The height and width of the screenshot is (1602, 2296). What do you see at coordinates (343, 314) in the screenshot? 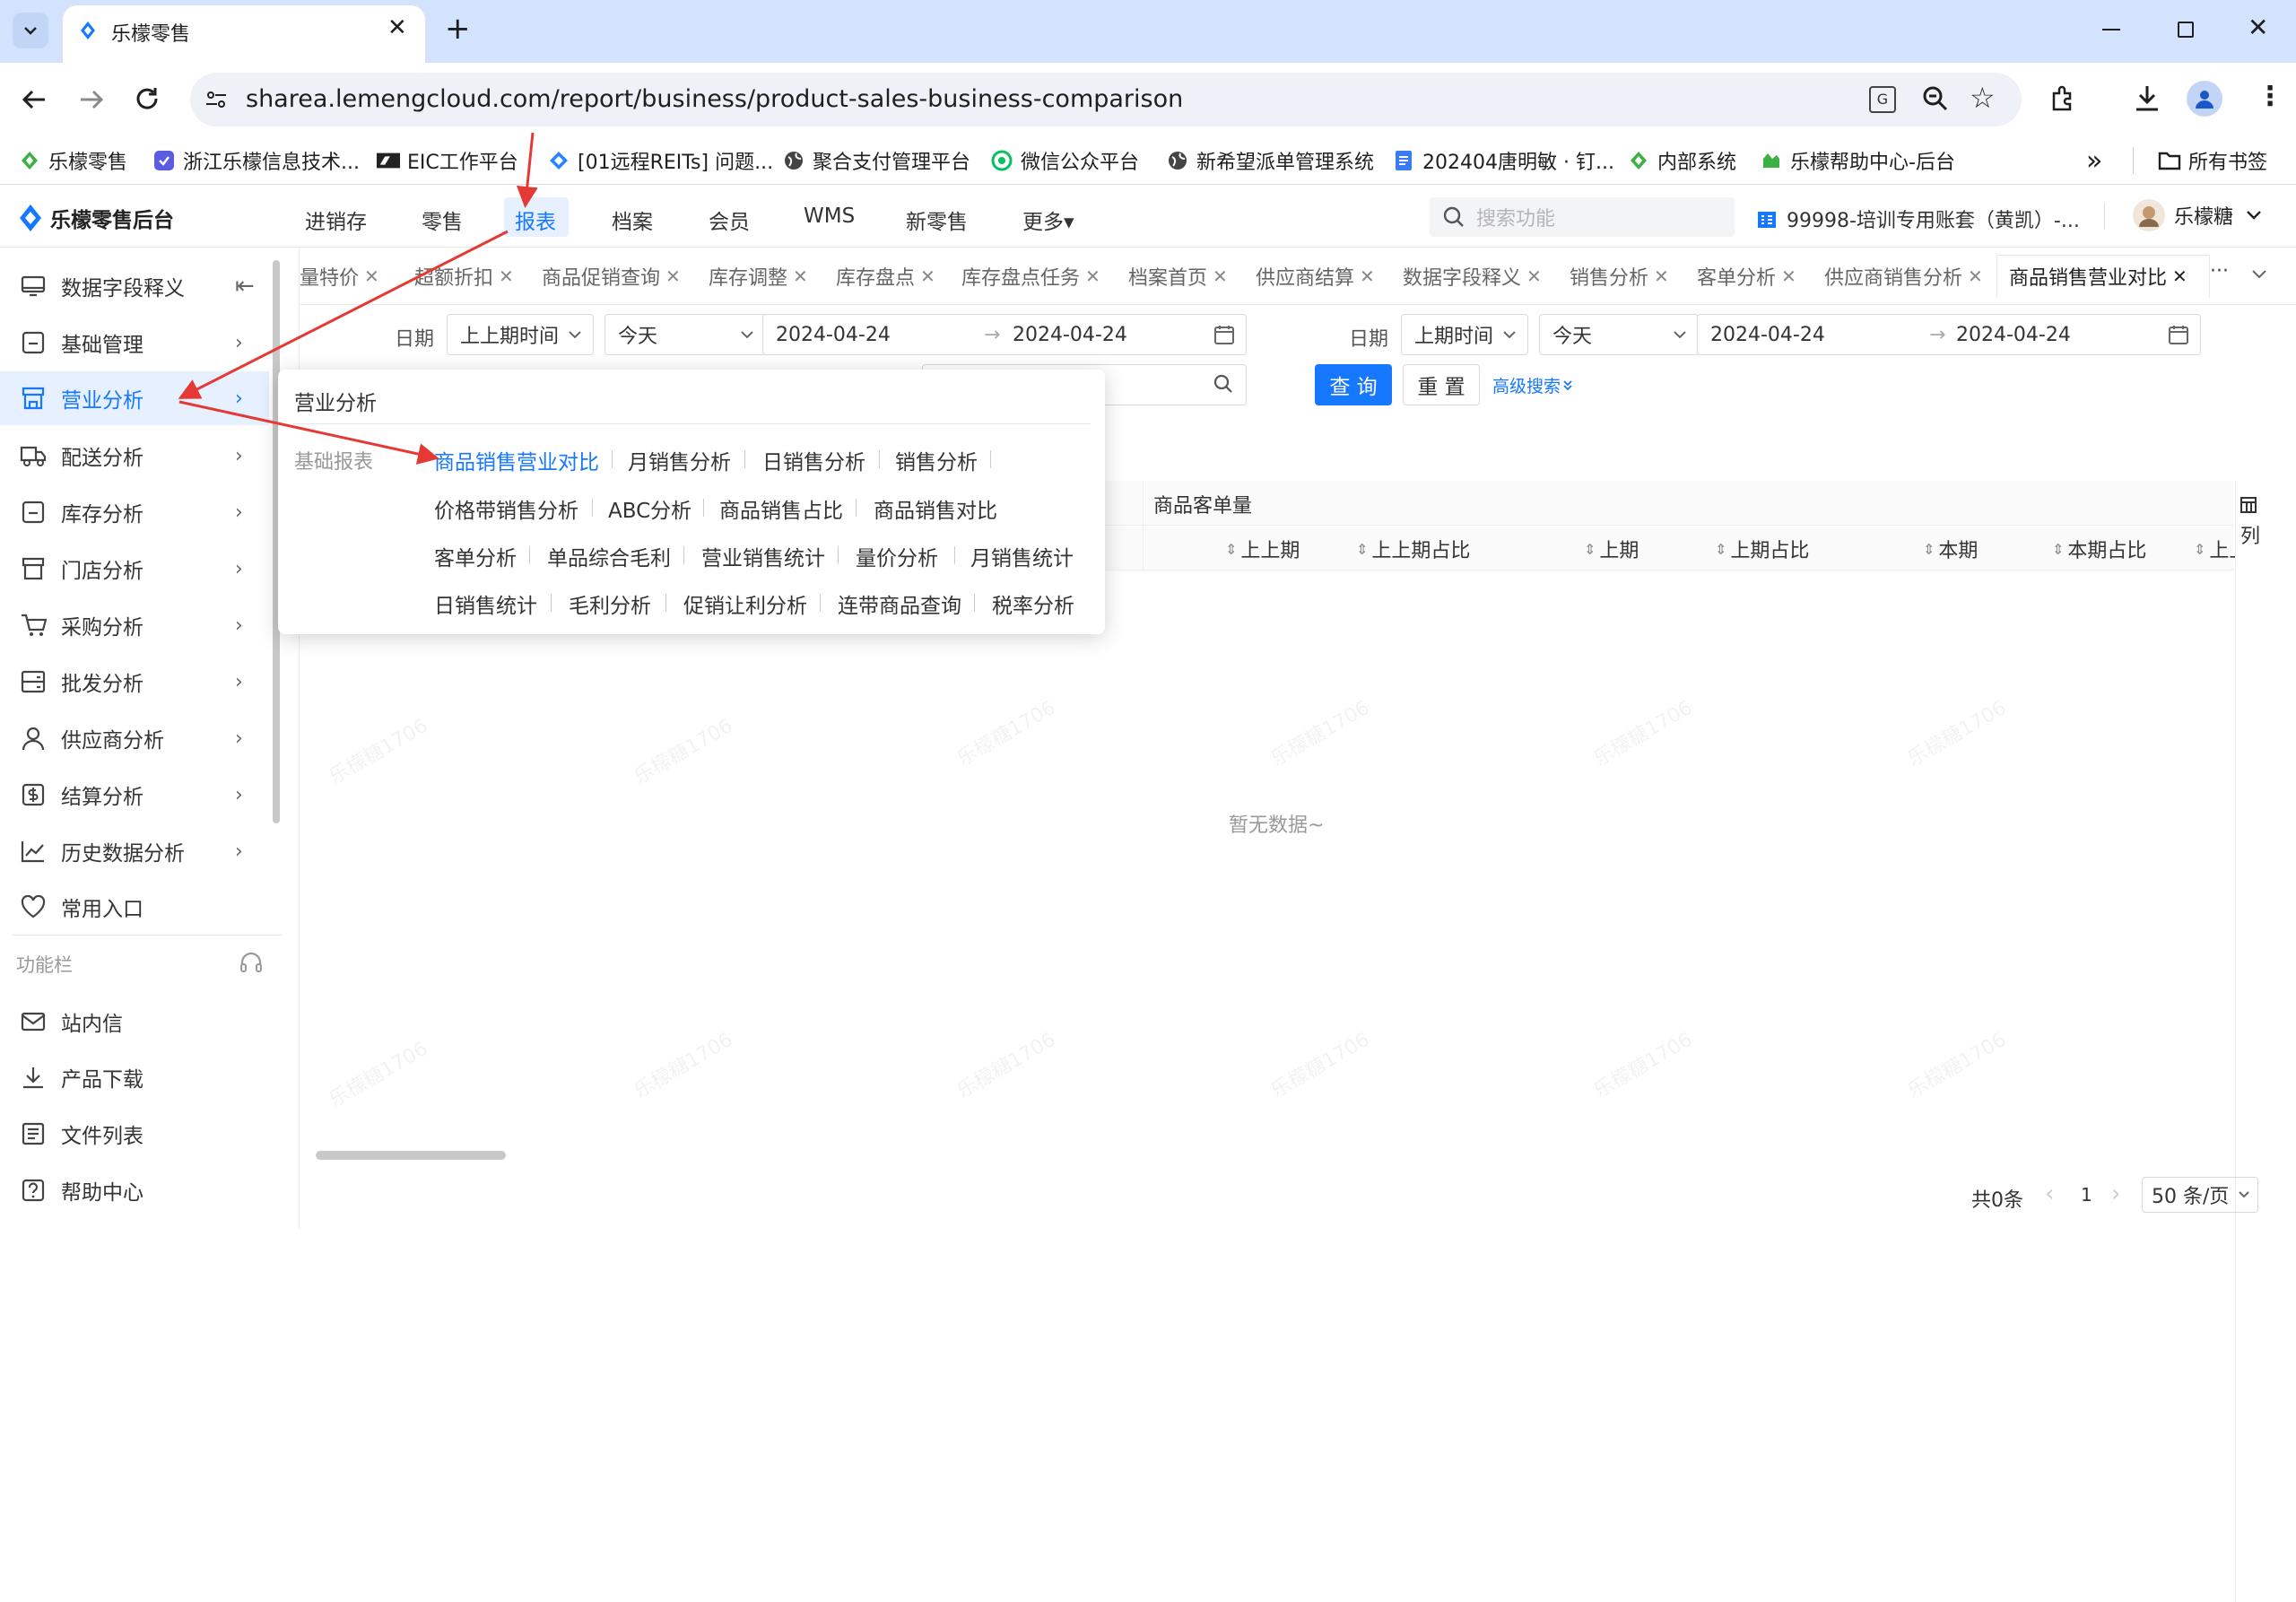
I see `annotation-arrow-to-sidebar` at bounding box center [343, 314].